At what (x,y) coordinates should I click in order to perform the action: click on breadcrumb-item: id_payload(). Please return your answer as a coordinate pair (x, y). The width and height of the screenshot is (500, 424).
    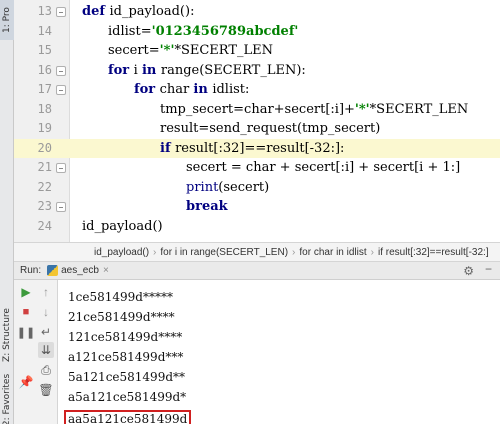
    Looking at the image, I should click on (121, 252).